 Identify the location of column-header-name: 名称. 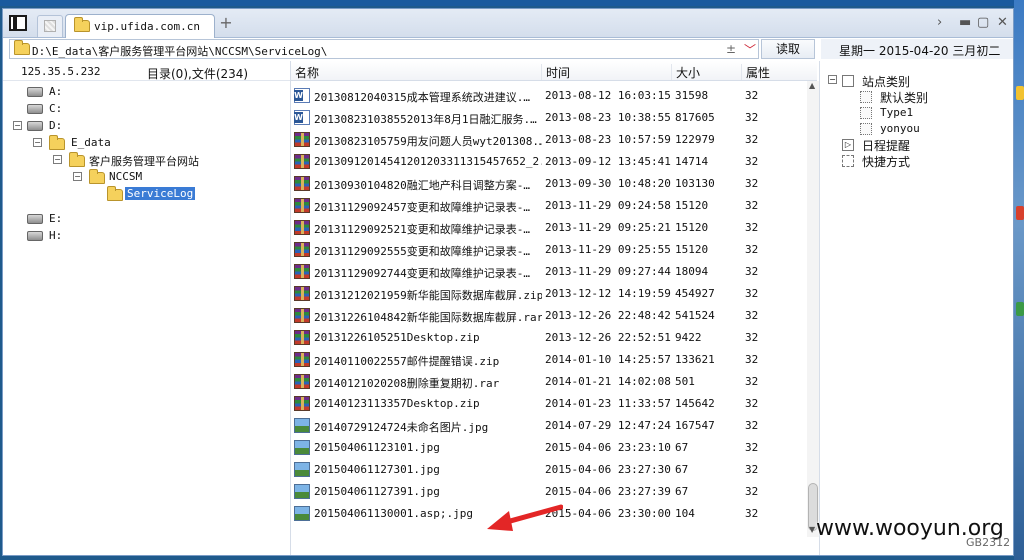
(305, 72).